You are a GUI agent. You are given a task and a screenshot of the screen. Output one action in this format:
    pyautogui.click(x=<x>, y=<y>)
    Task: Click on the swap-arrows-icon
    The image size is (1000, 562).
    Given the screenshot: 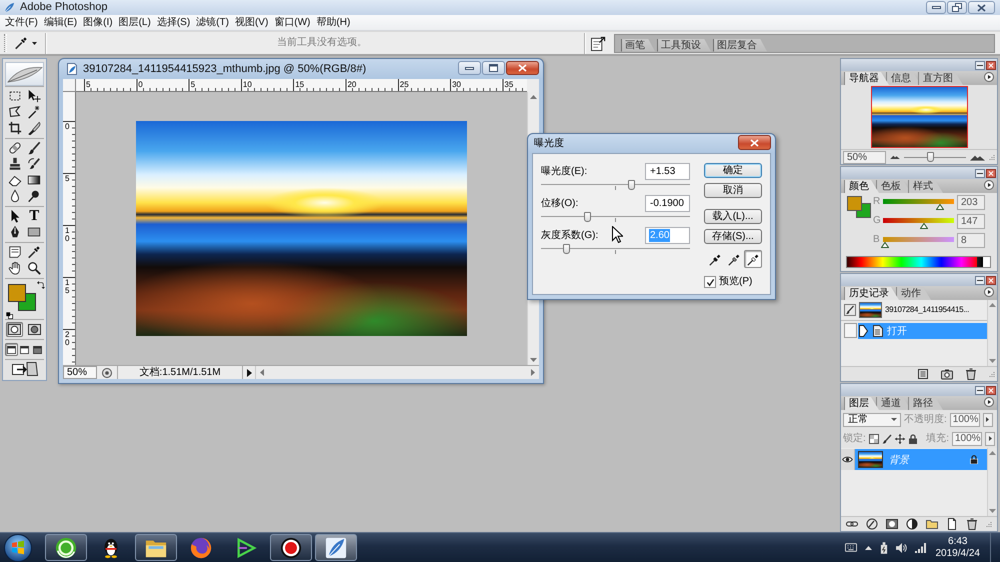 What is the action you would take?
    pyautogui.click(x=41, y=285)
    